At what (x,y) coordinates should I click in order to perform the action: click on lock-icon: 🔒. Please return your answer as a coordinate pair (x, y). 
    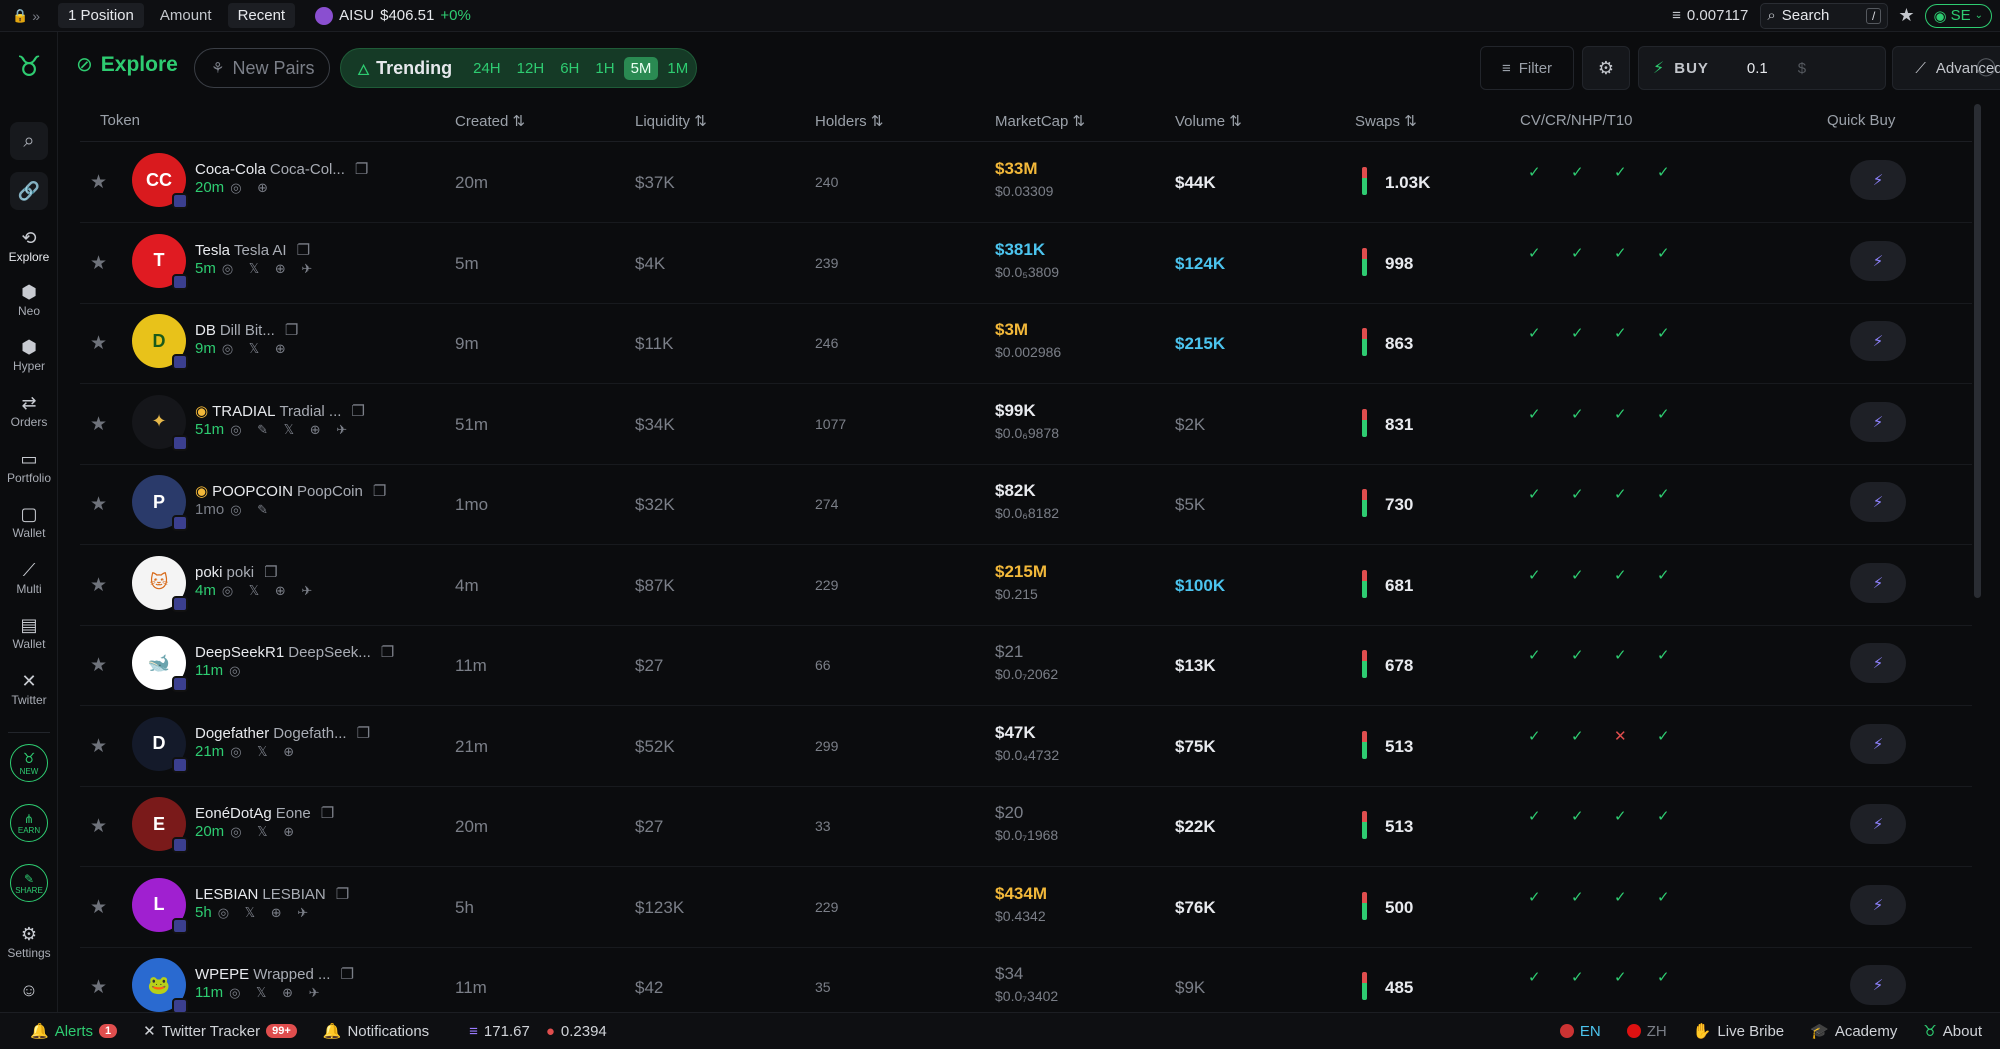
    Looking at the image, I should click on (20, 16).